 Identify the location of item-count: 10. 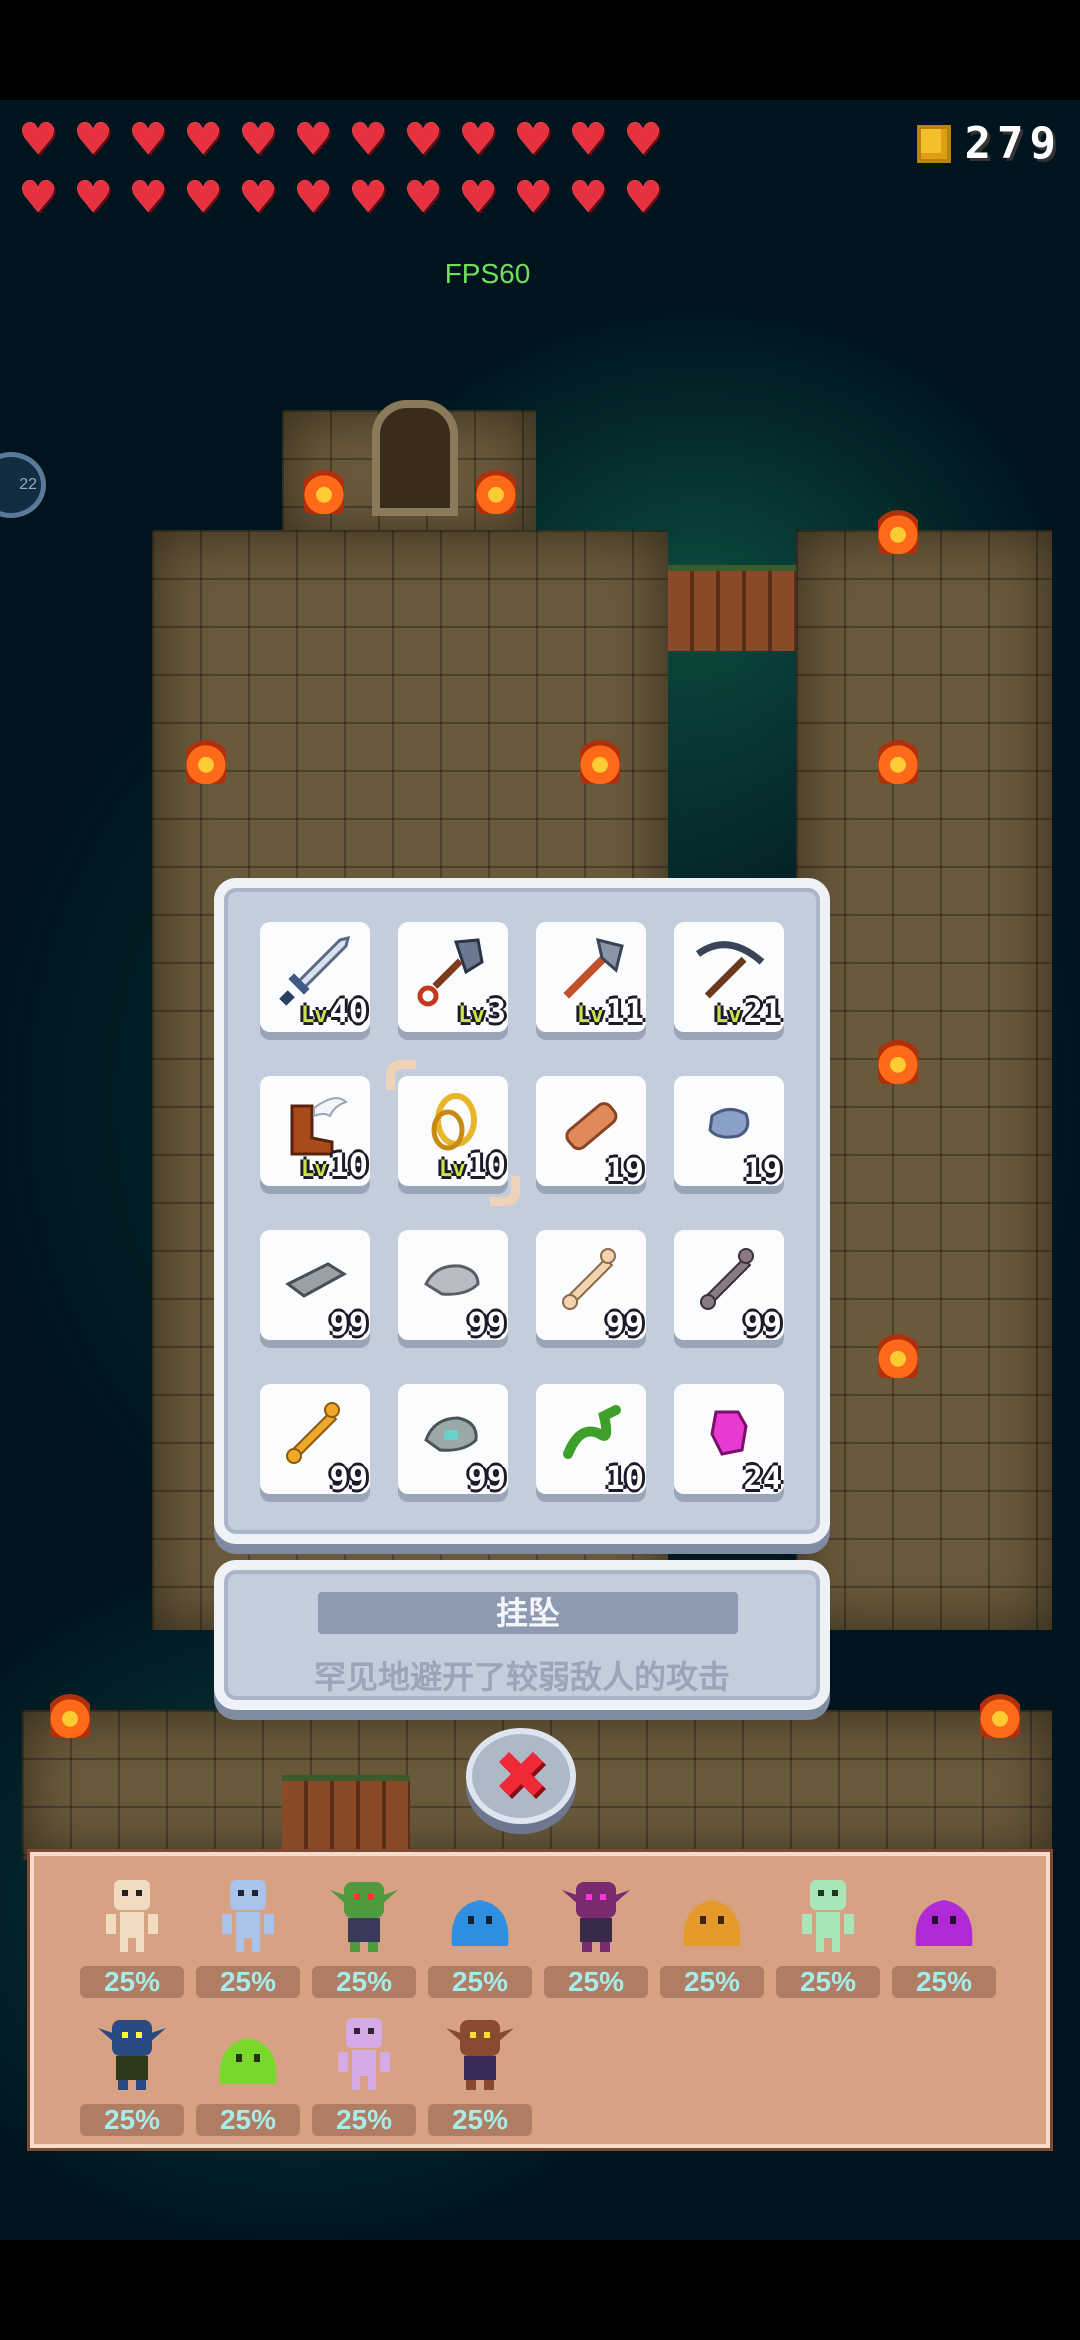
(624, 1478).